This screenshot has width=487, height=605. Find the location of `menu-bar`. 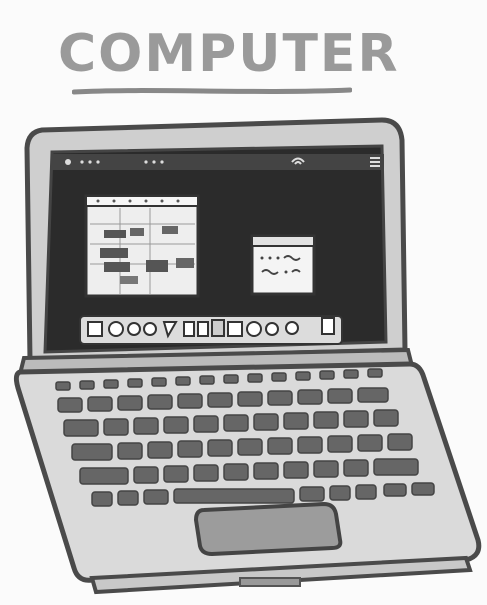

menu-bar is located at coordinates (218, 162).